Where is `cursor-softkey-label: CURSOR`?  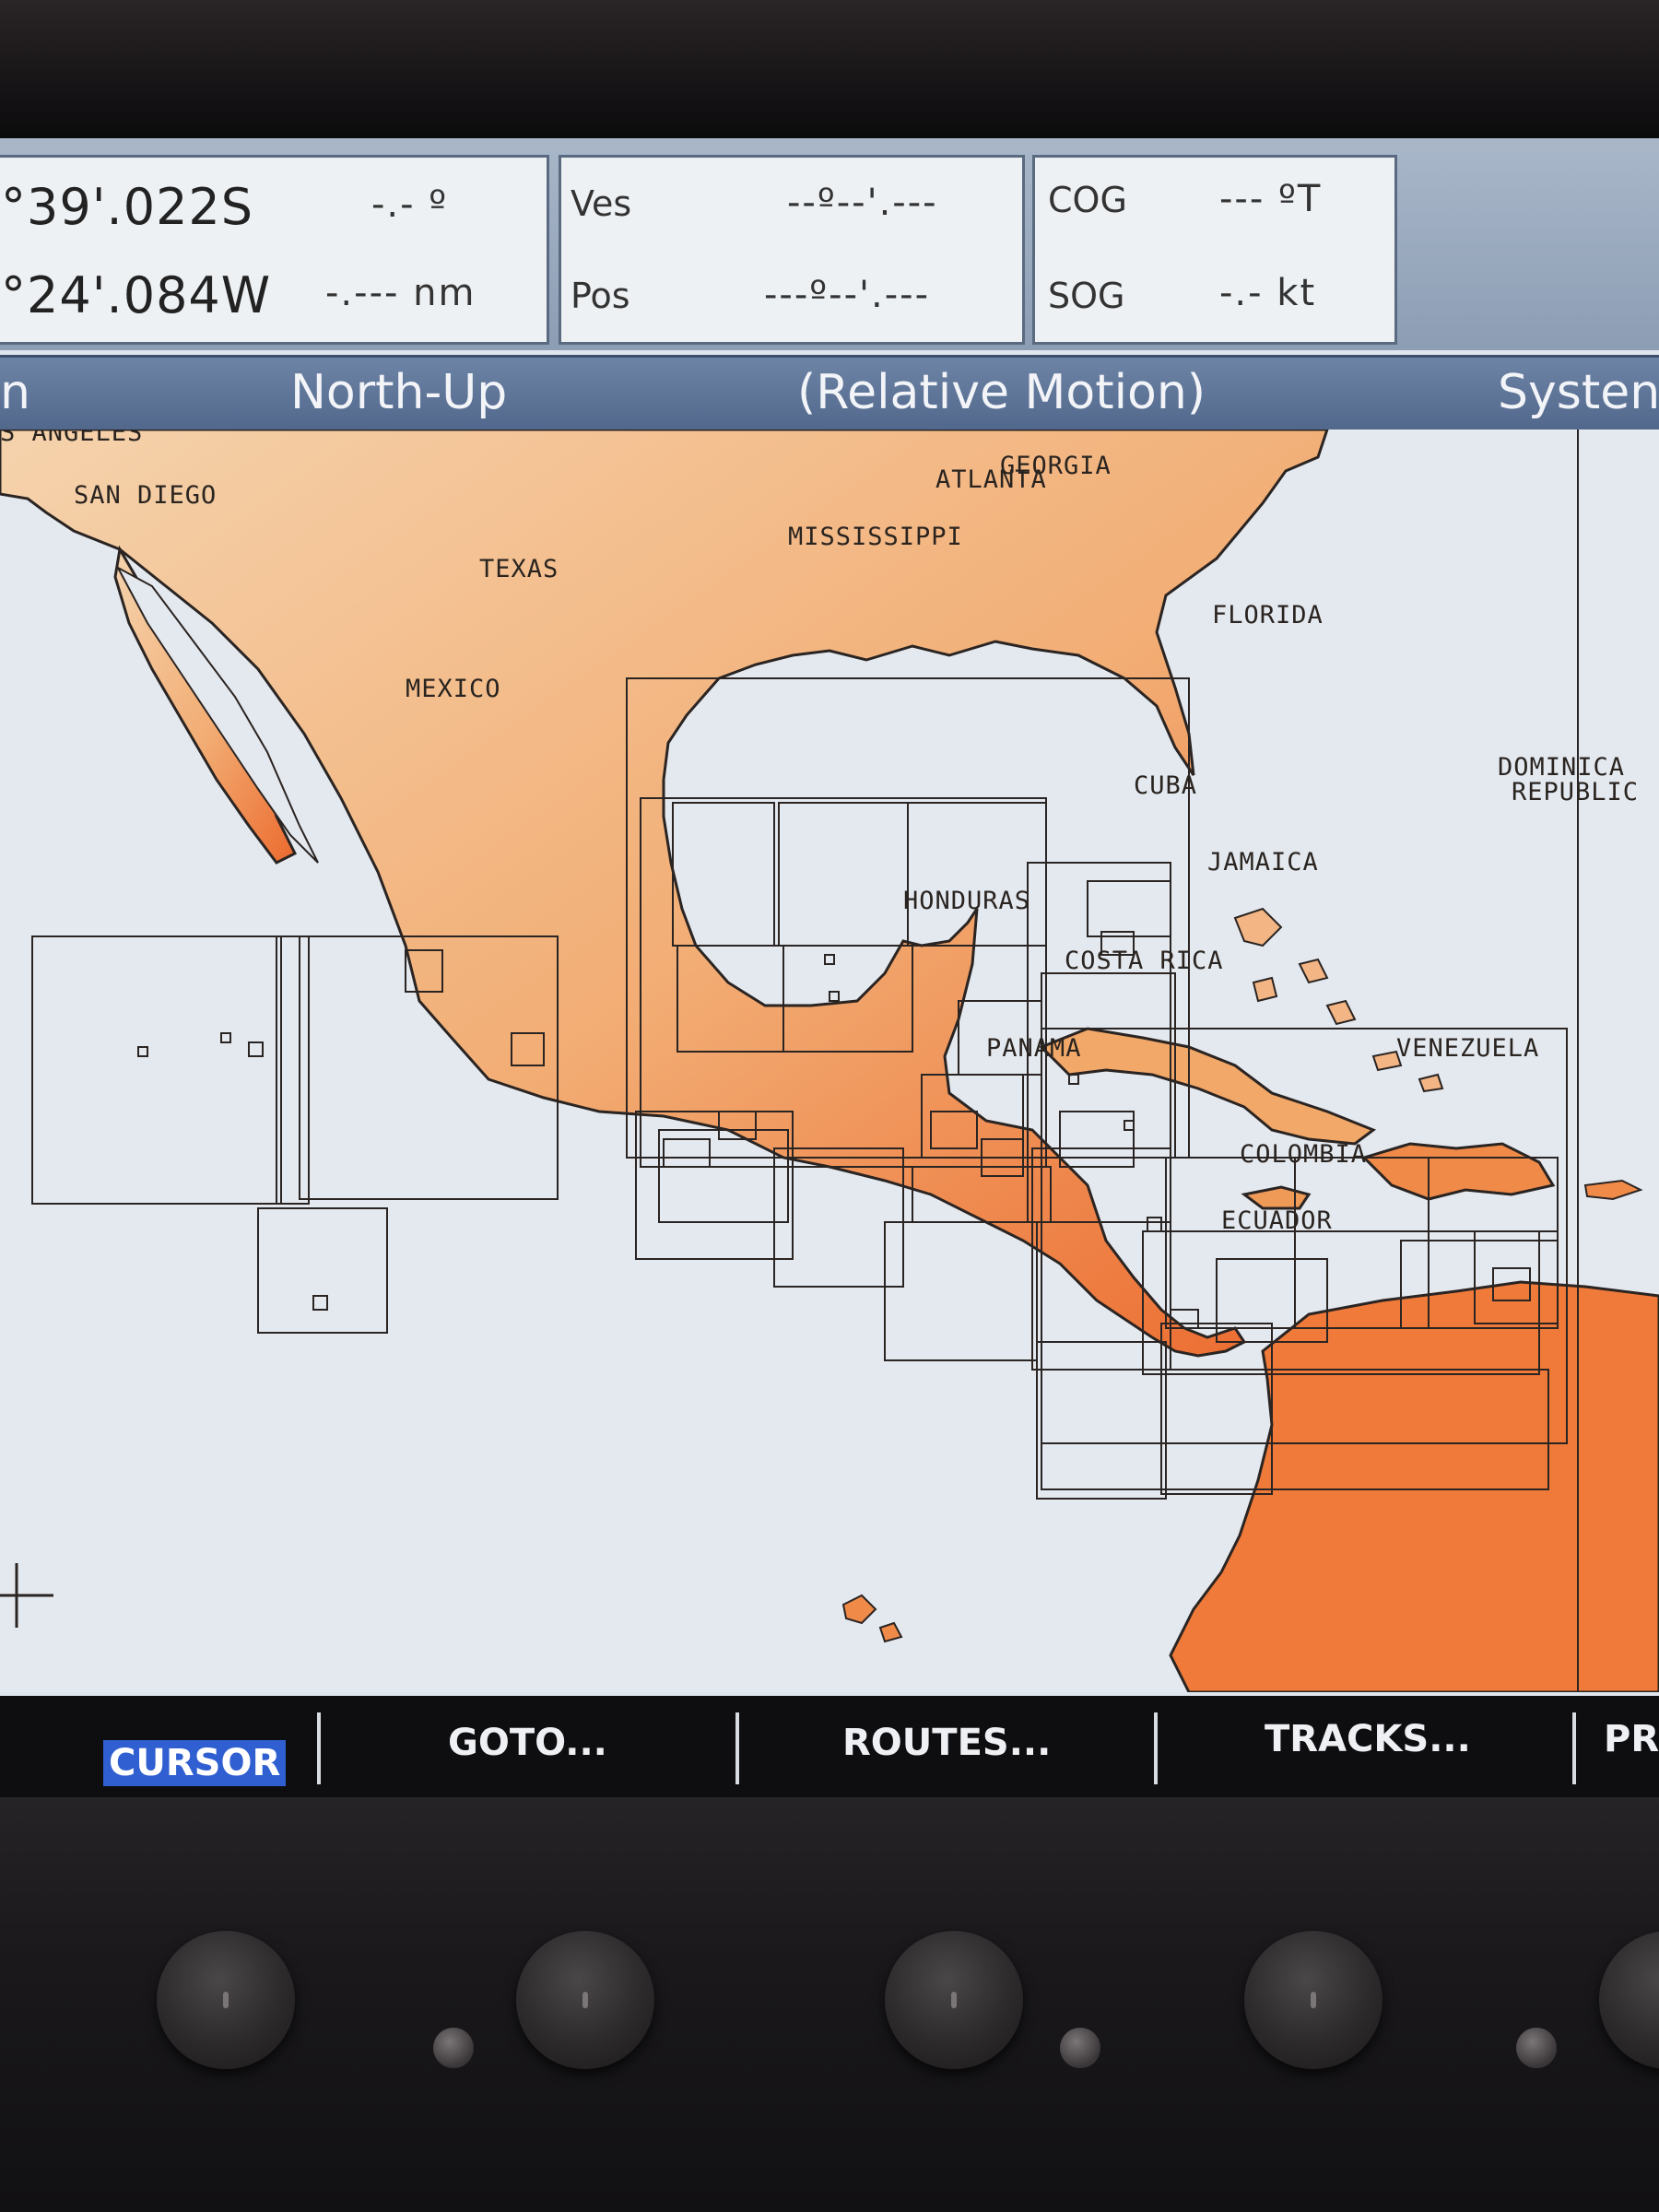 cursor-softkey-label: CURSOR is located at coordinates (195, 1763).